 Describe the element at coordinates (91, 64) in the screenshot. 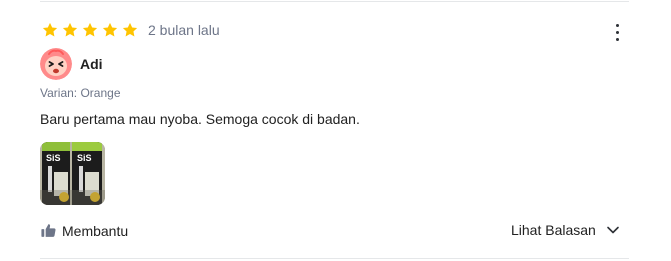

I see `reviewer-name: Adi` at that location.